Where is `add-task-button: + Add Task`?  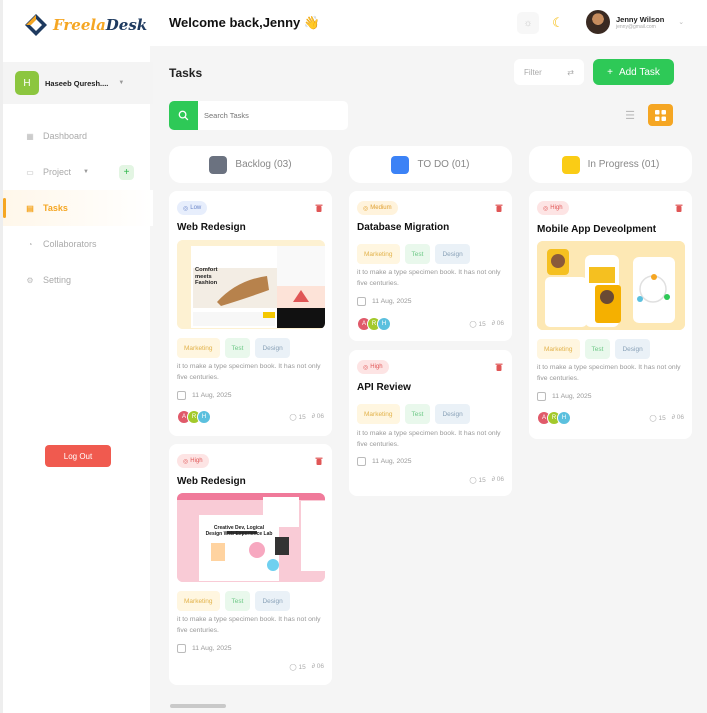
add-task-button: + Add Task is located at coordinates (633, 72).